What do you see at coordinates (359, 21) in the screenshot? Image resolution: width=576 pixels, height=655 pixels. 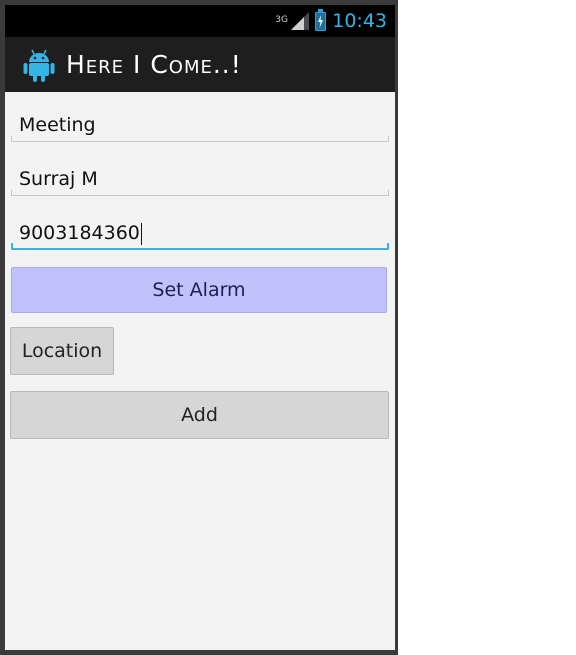 I see `clock: 10:43` at bounding box center [359, 21].